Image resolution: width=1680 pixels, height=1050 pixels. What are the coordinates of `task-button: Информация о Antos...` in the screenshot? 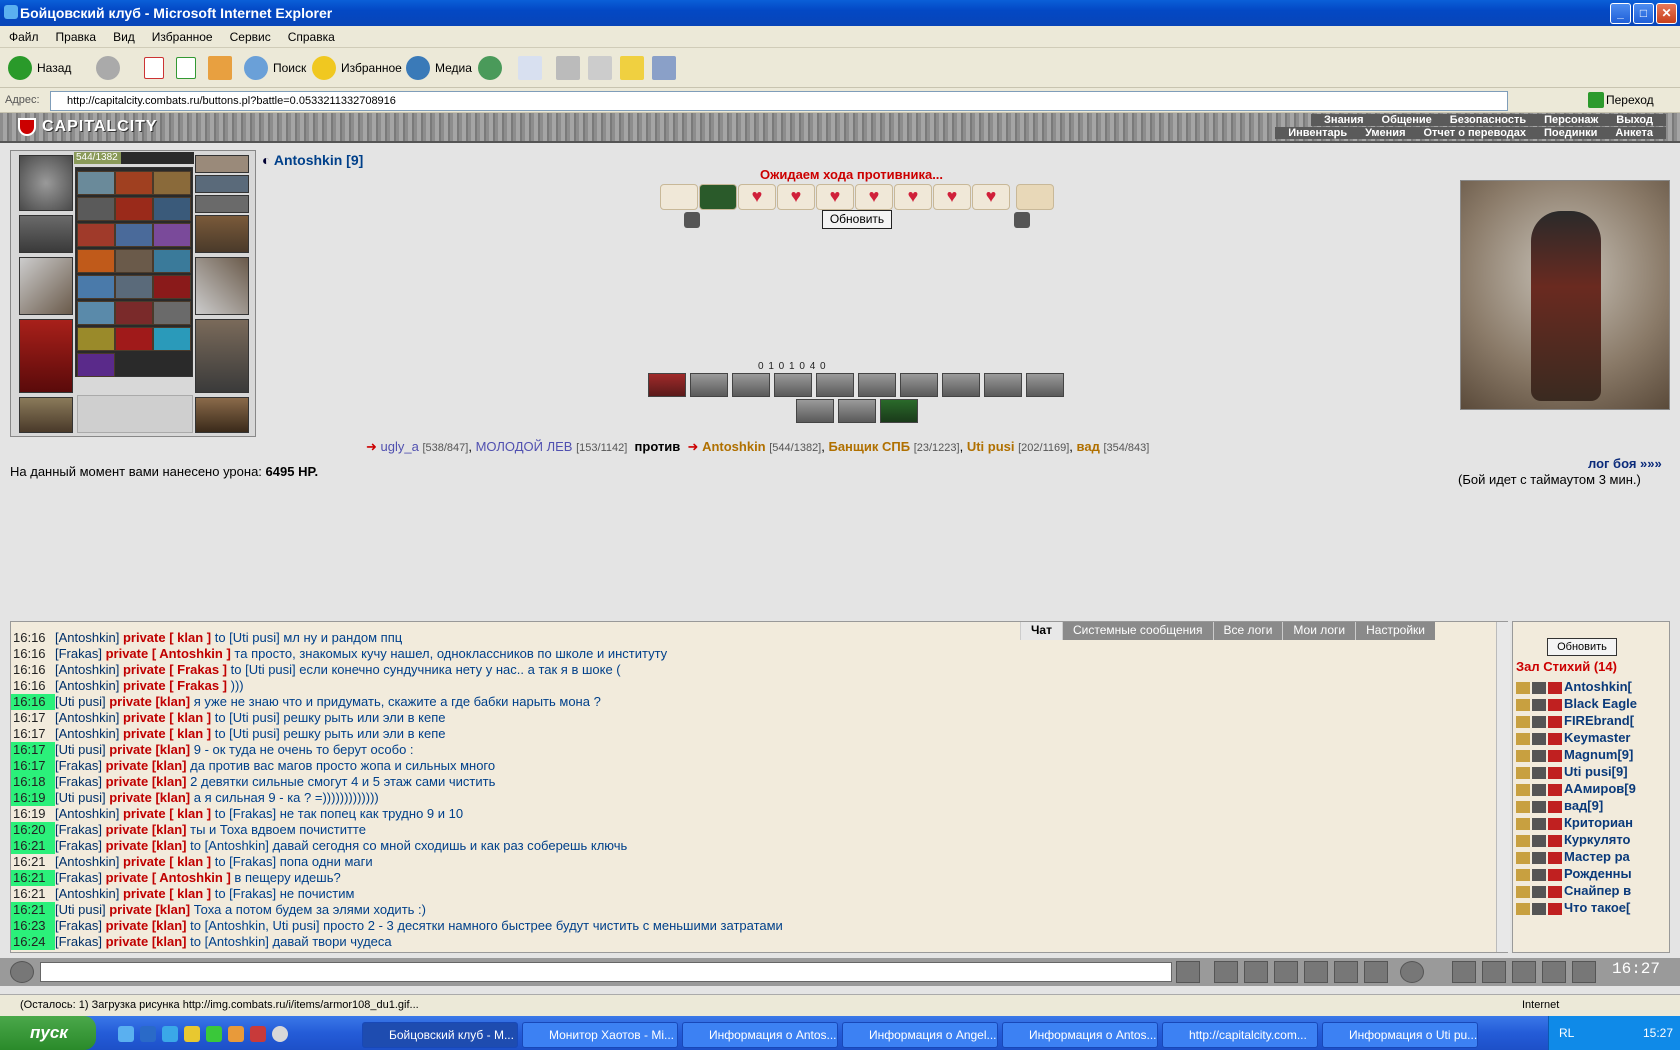 It's located at (1080, 1035).